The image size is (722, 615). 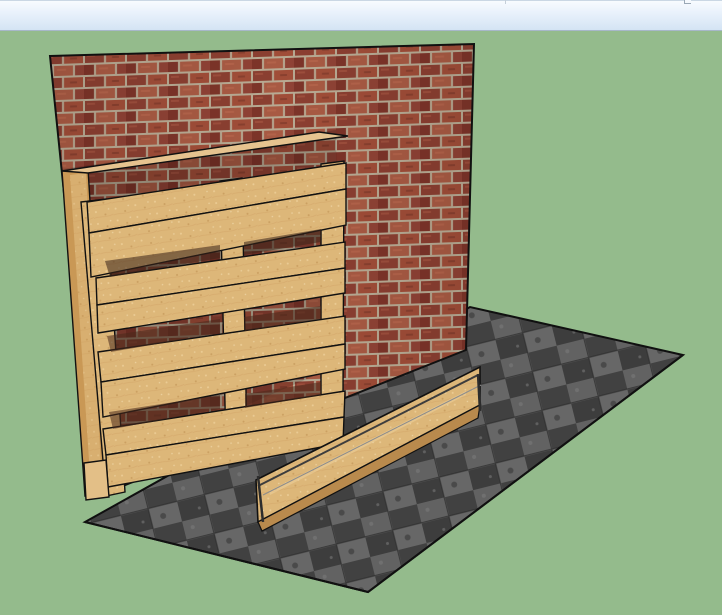 What do you see at coordinates (687, 2) in the screenshot?
I see `window-corner-mark` at bounding box center [687, 2].